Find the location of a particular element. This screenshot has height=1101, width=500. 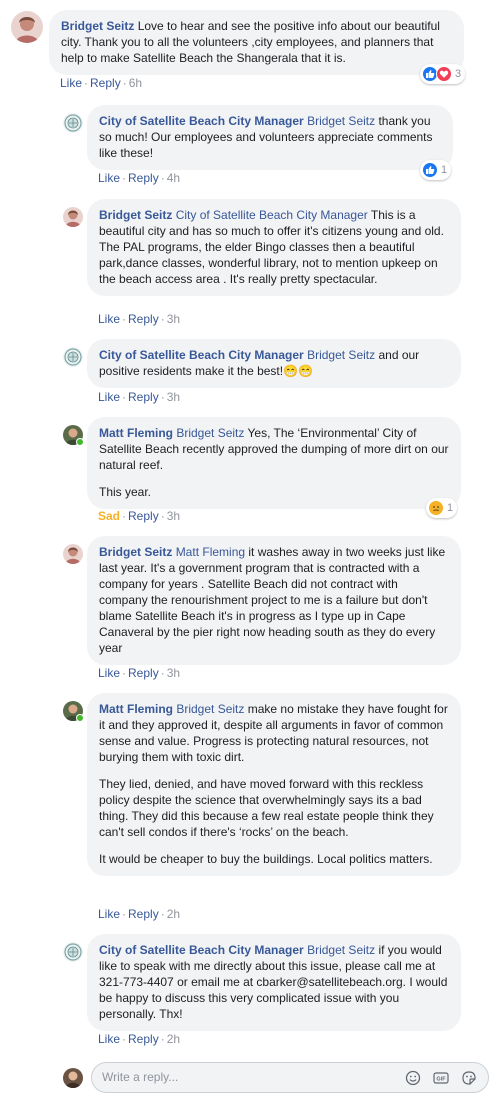

comment-timestamp: 6h is located at coordinates (135, 83).